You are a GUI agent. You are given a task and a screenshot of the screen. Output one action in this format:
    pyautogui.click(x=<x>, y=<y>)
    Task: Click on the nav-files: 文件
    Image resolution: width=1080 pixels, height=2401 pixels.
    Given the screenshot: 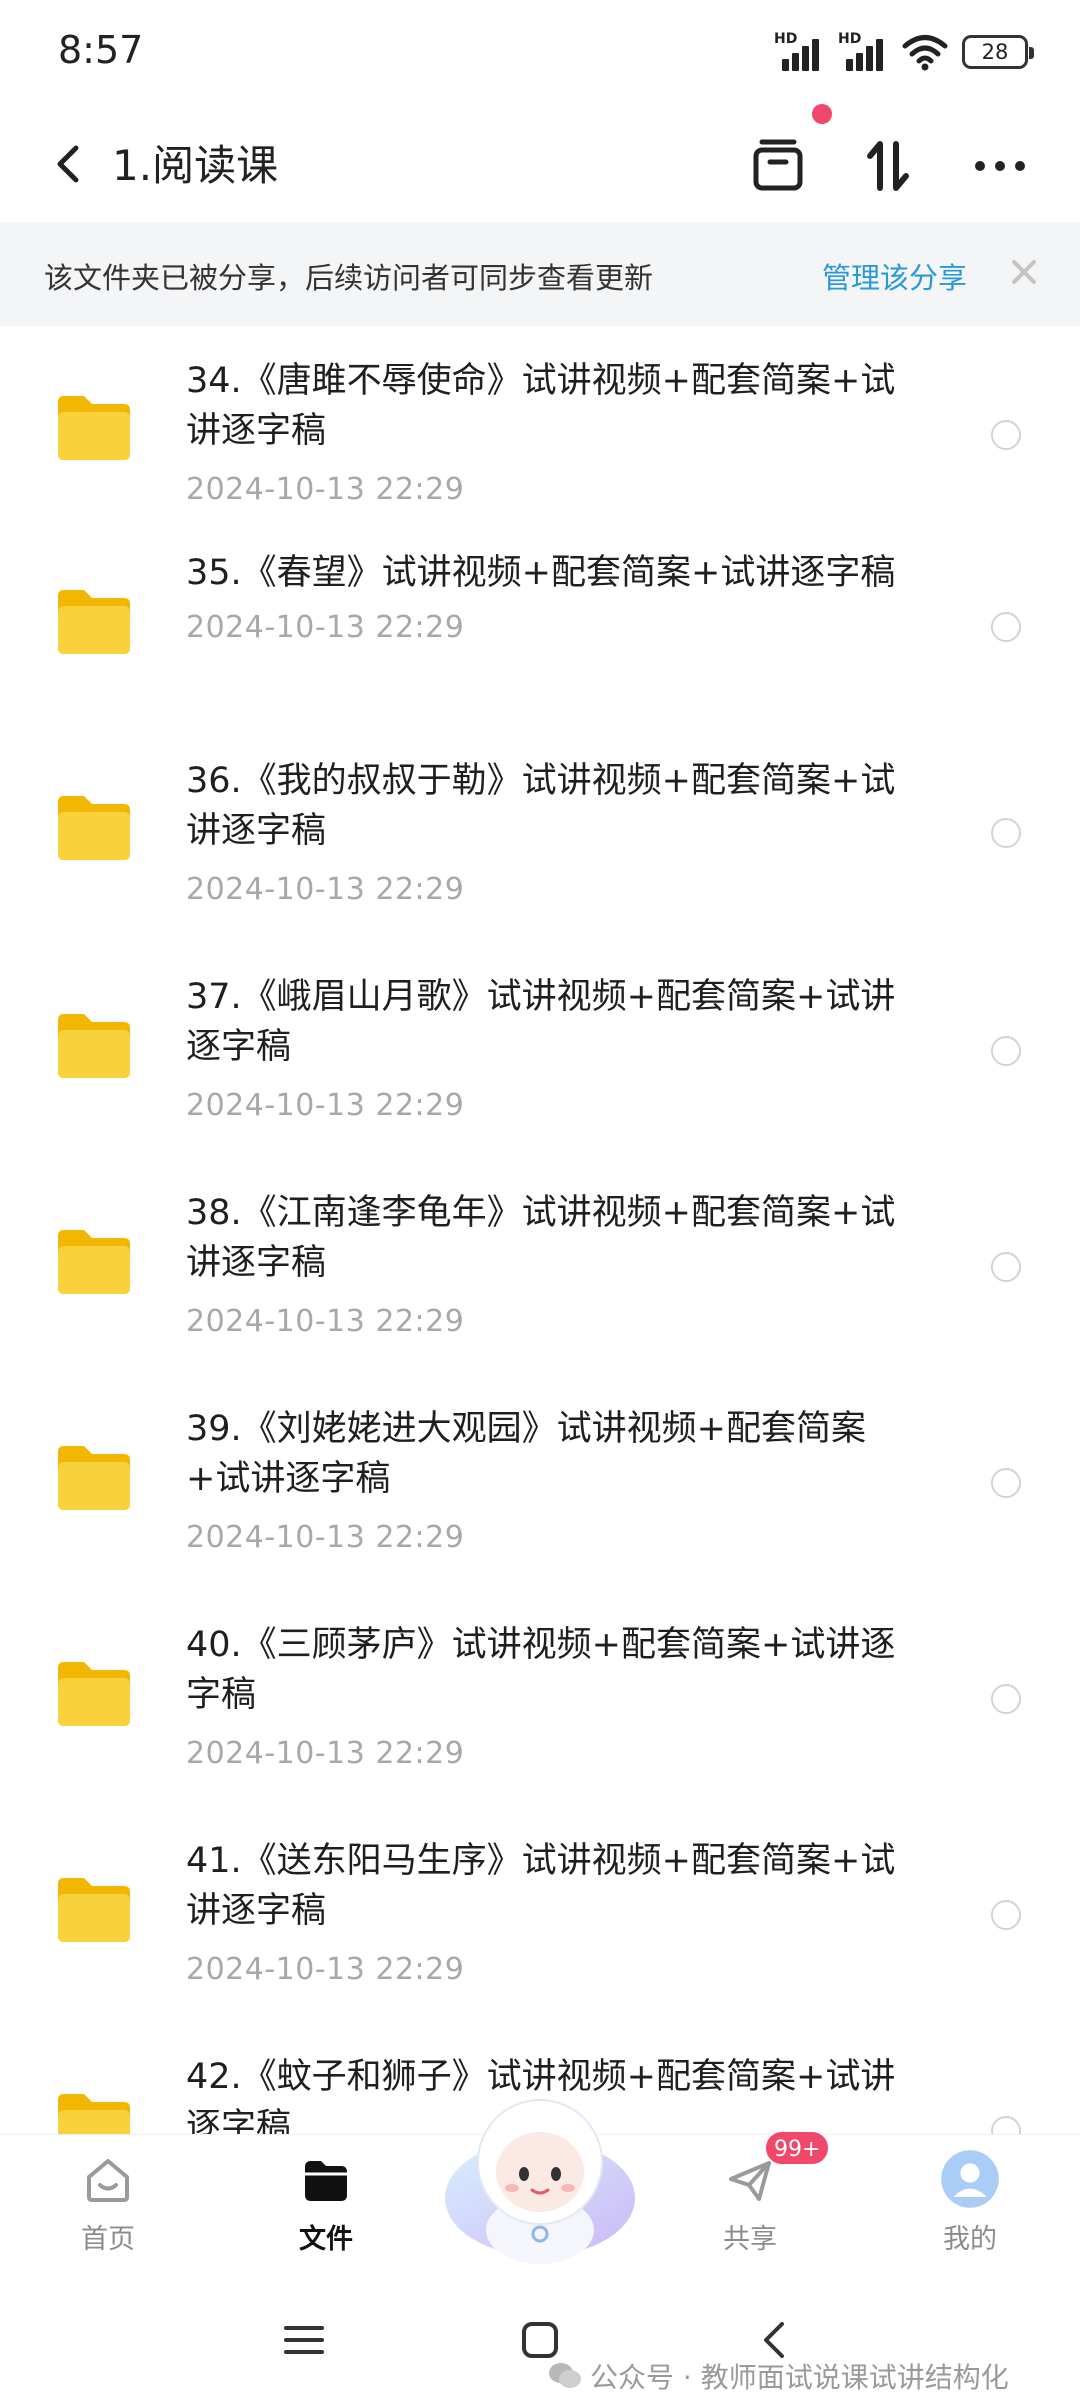 What is the action you would take?
    pyautogui.click(x=326, y=2205)
    